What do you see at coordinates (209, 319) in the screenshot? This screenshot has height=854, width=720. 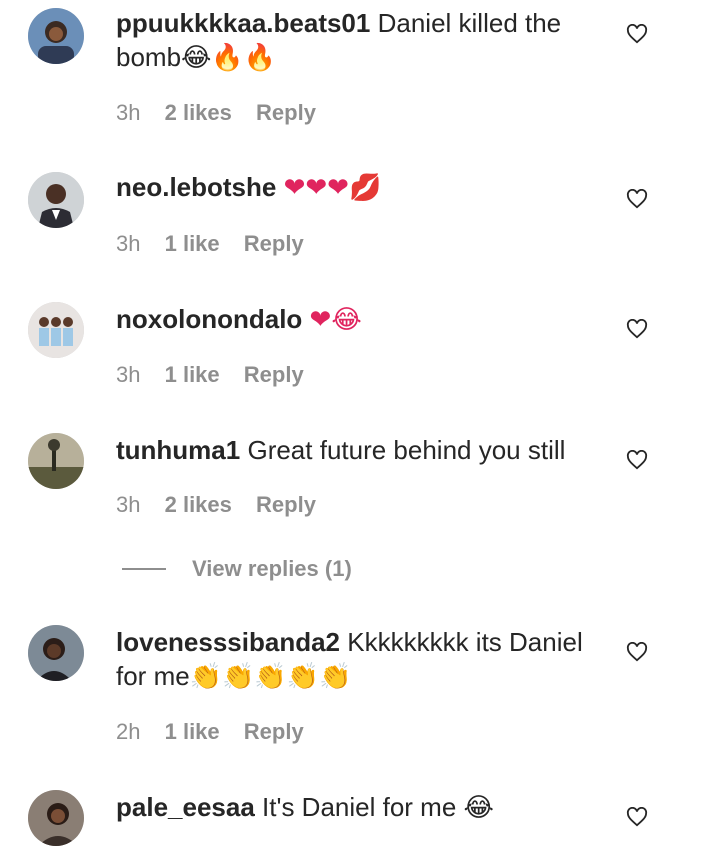 I see `comment-username: noxolonondalo` at bounding box center [209, 319].